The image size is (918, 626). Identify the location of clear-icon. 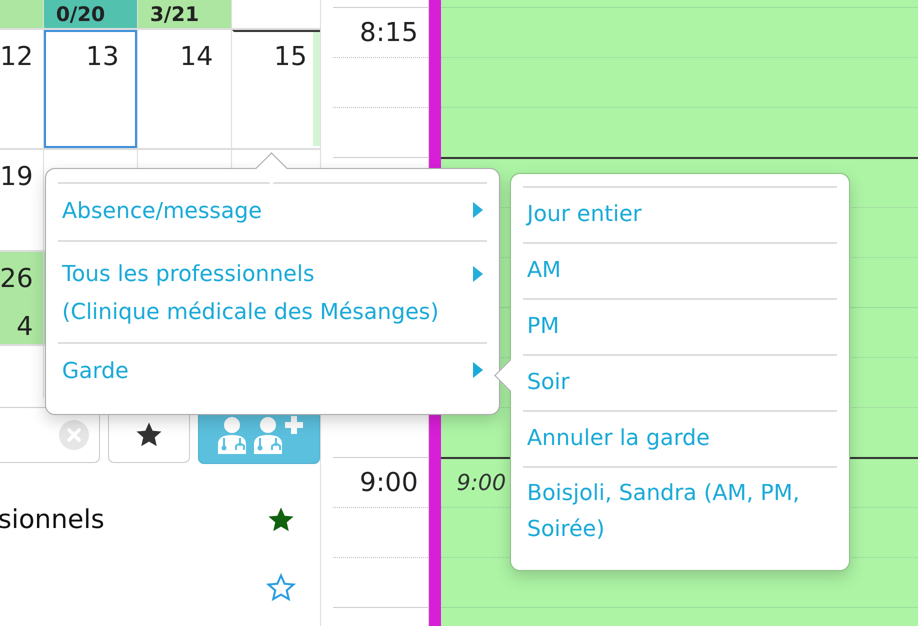
(73, 435).